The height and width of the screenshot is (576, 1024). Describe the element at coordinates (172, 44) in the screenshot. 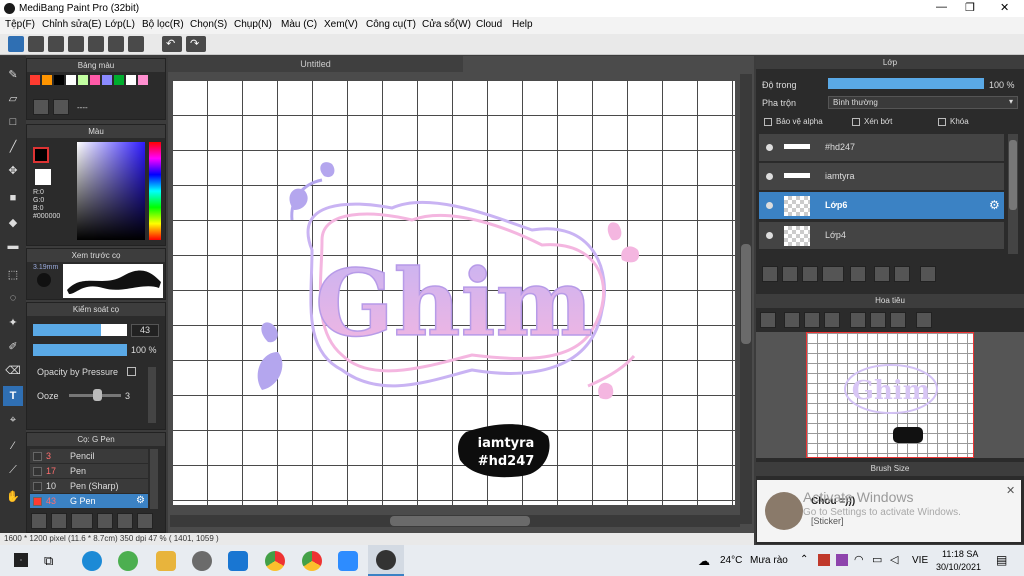

I see `undo-button: ↶` at that location.